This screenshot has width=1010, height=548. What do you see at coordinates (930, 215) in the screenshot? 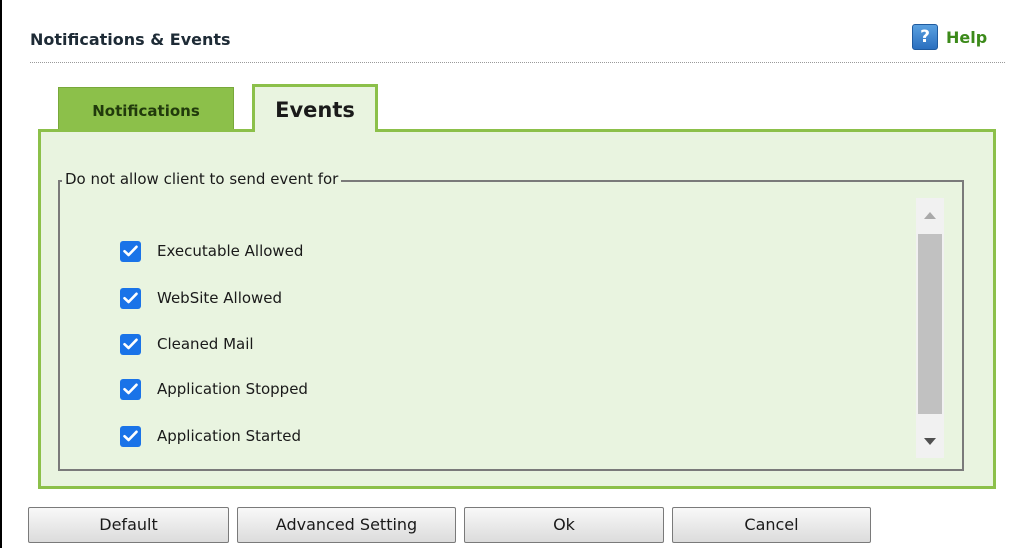
I see `scroll-up-icon` at bounding box center [930, 215].